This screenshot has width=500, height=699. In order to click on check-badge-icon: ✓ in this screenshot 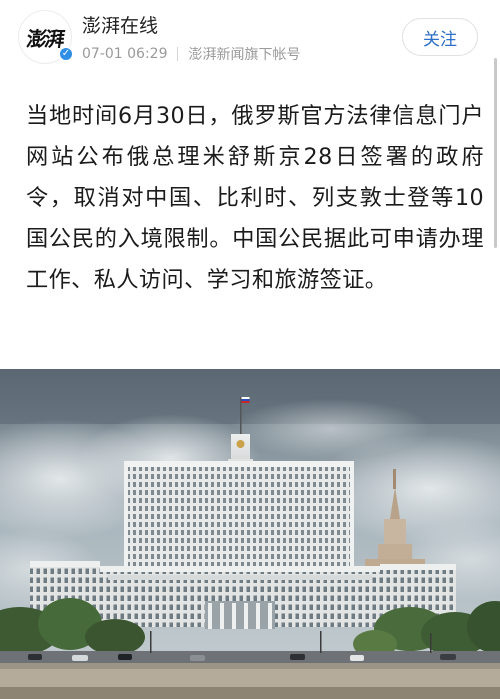, I will do `click(66, 54)`.